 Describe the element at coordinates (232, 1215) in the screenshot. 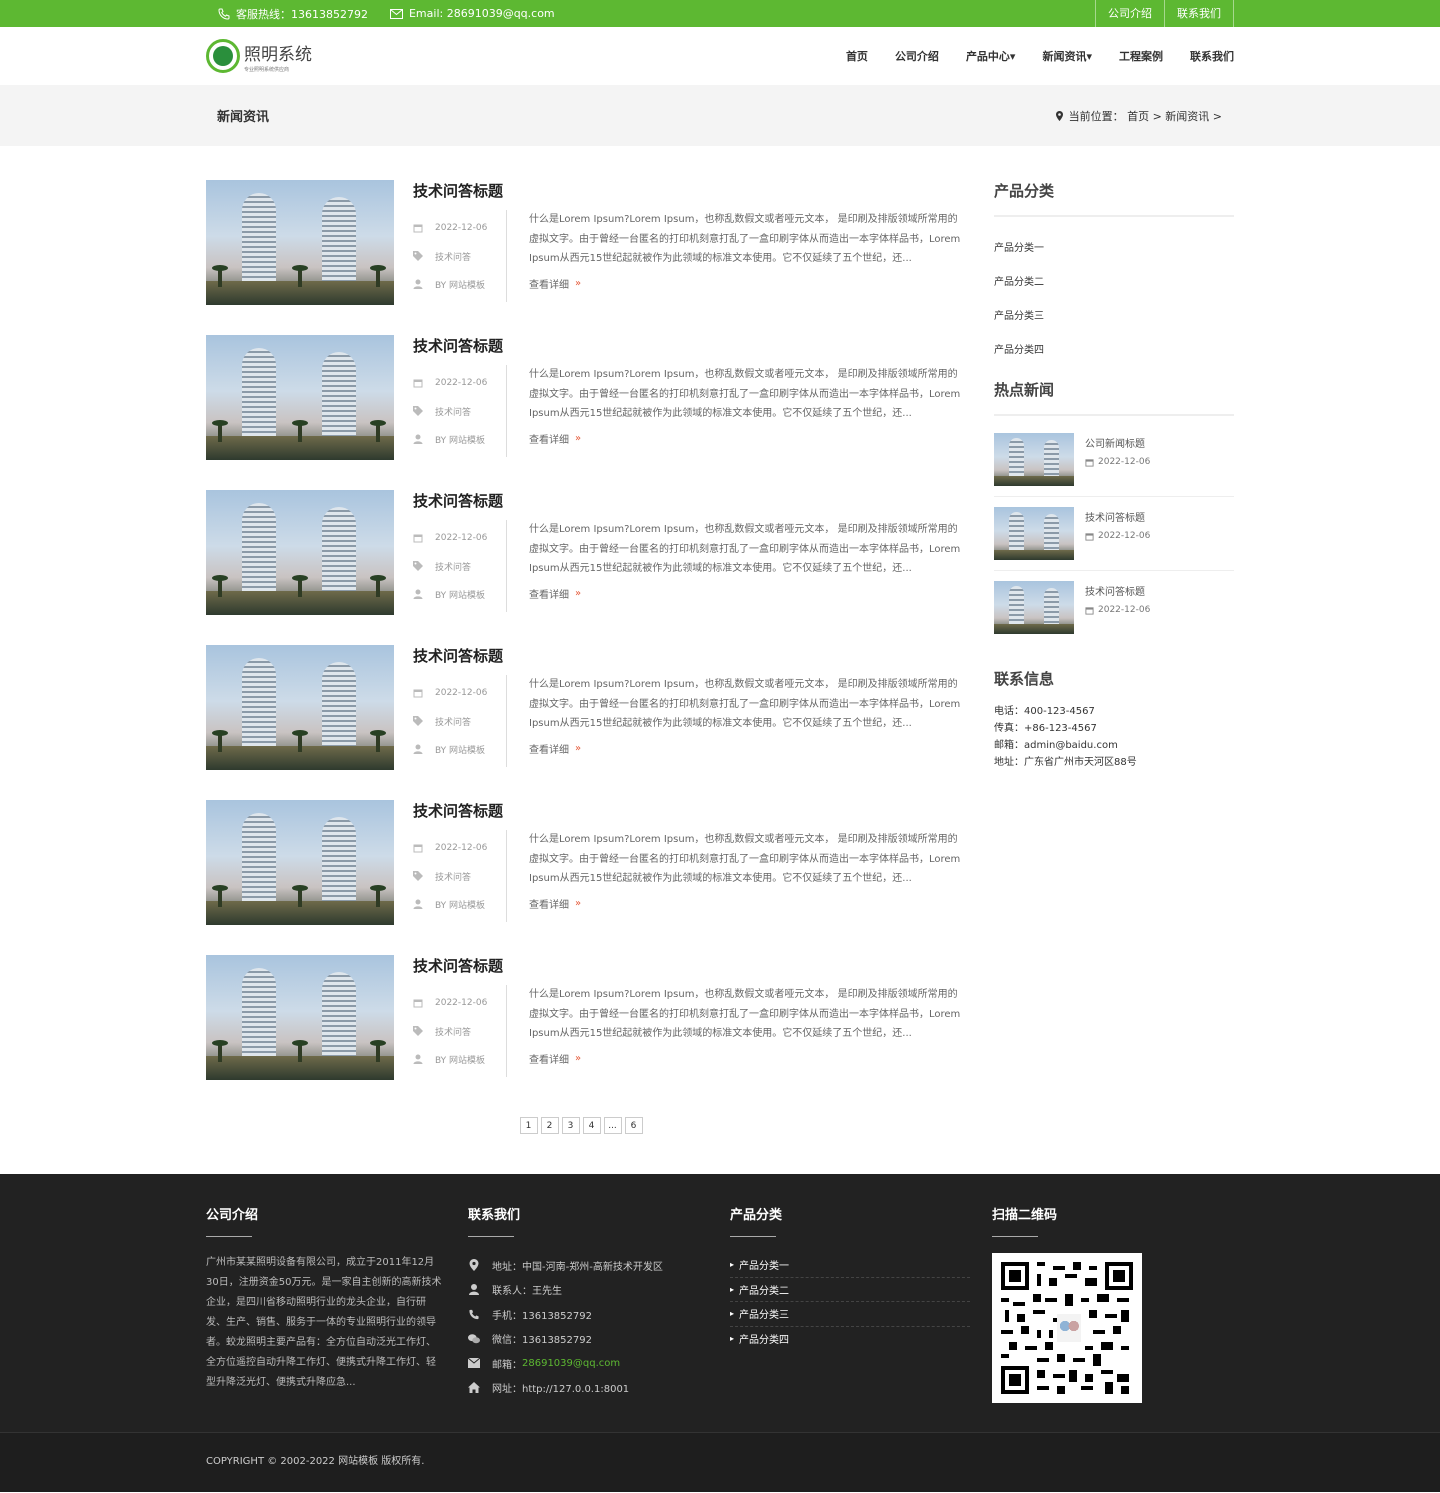

I see `footer-about-title: 公司介绍` at that location.